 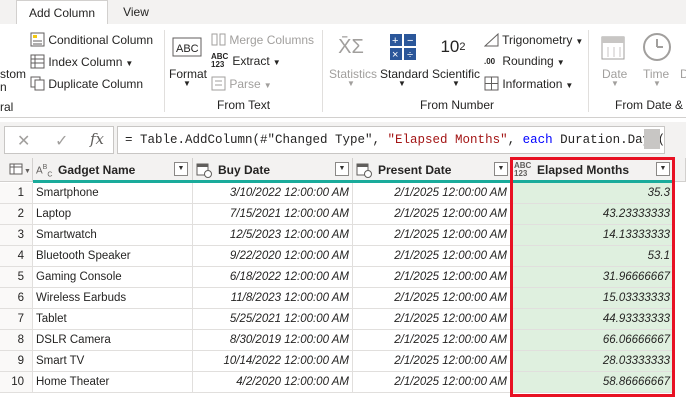 What do you see at coordinates (113, 382) in the screenshot?
I see `gadget-name-cell: Home Theater` at bounding box center [113, 382].